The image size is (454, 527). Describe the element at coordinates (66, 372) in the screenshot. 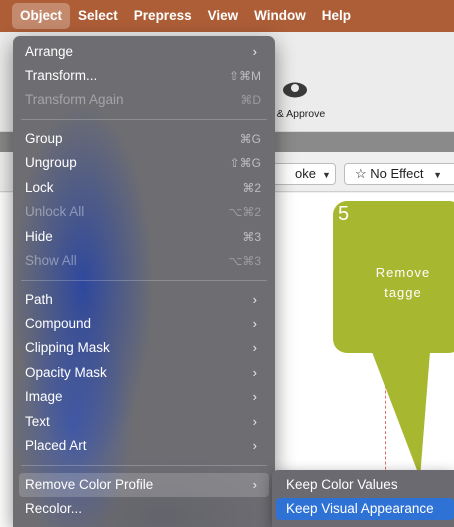

I see `menu-item-label: Opacity Mask` at that location.